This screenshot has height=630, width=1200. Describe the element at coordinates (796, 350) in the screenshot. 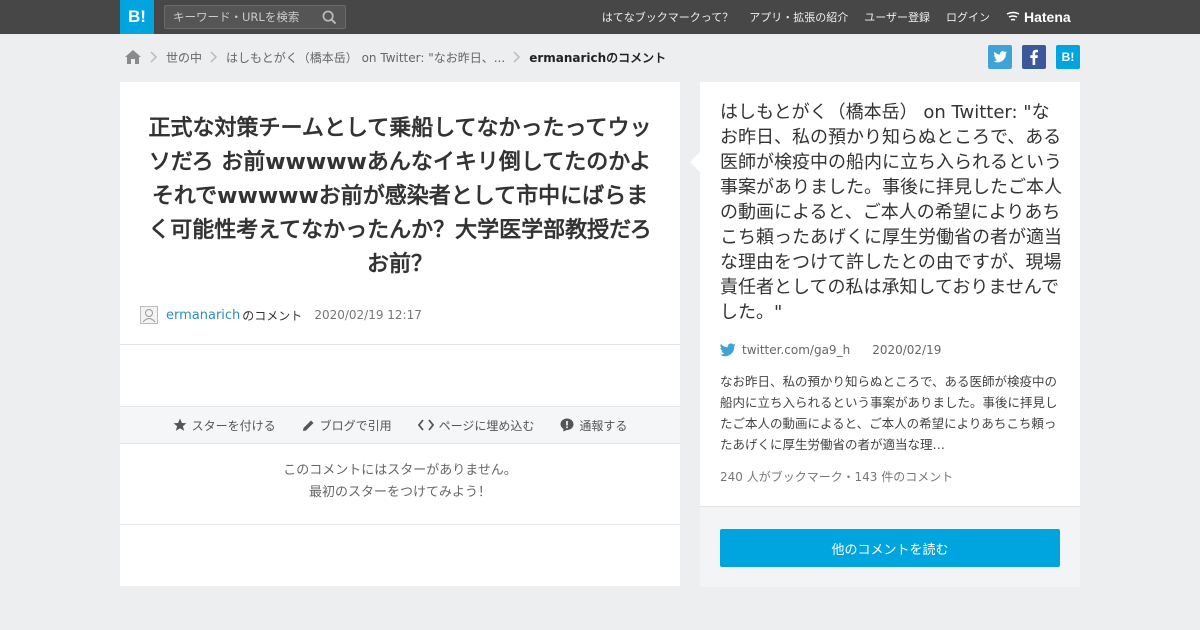

I see `entry-source-link: twitter.com/ga9_h` at that location.